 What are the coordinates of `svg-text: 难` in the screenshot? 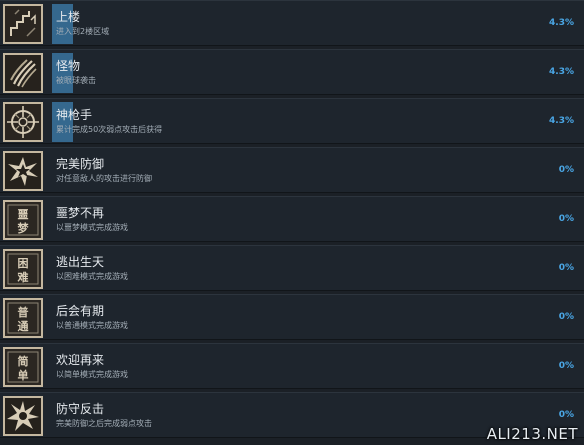 It's located at (23, 277).